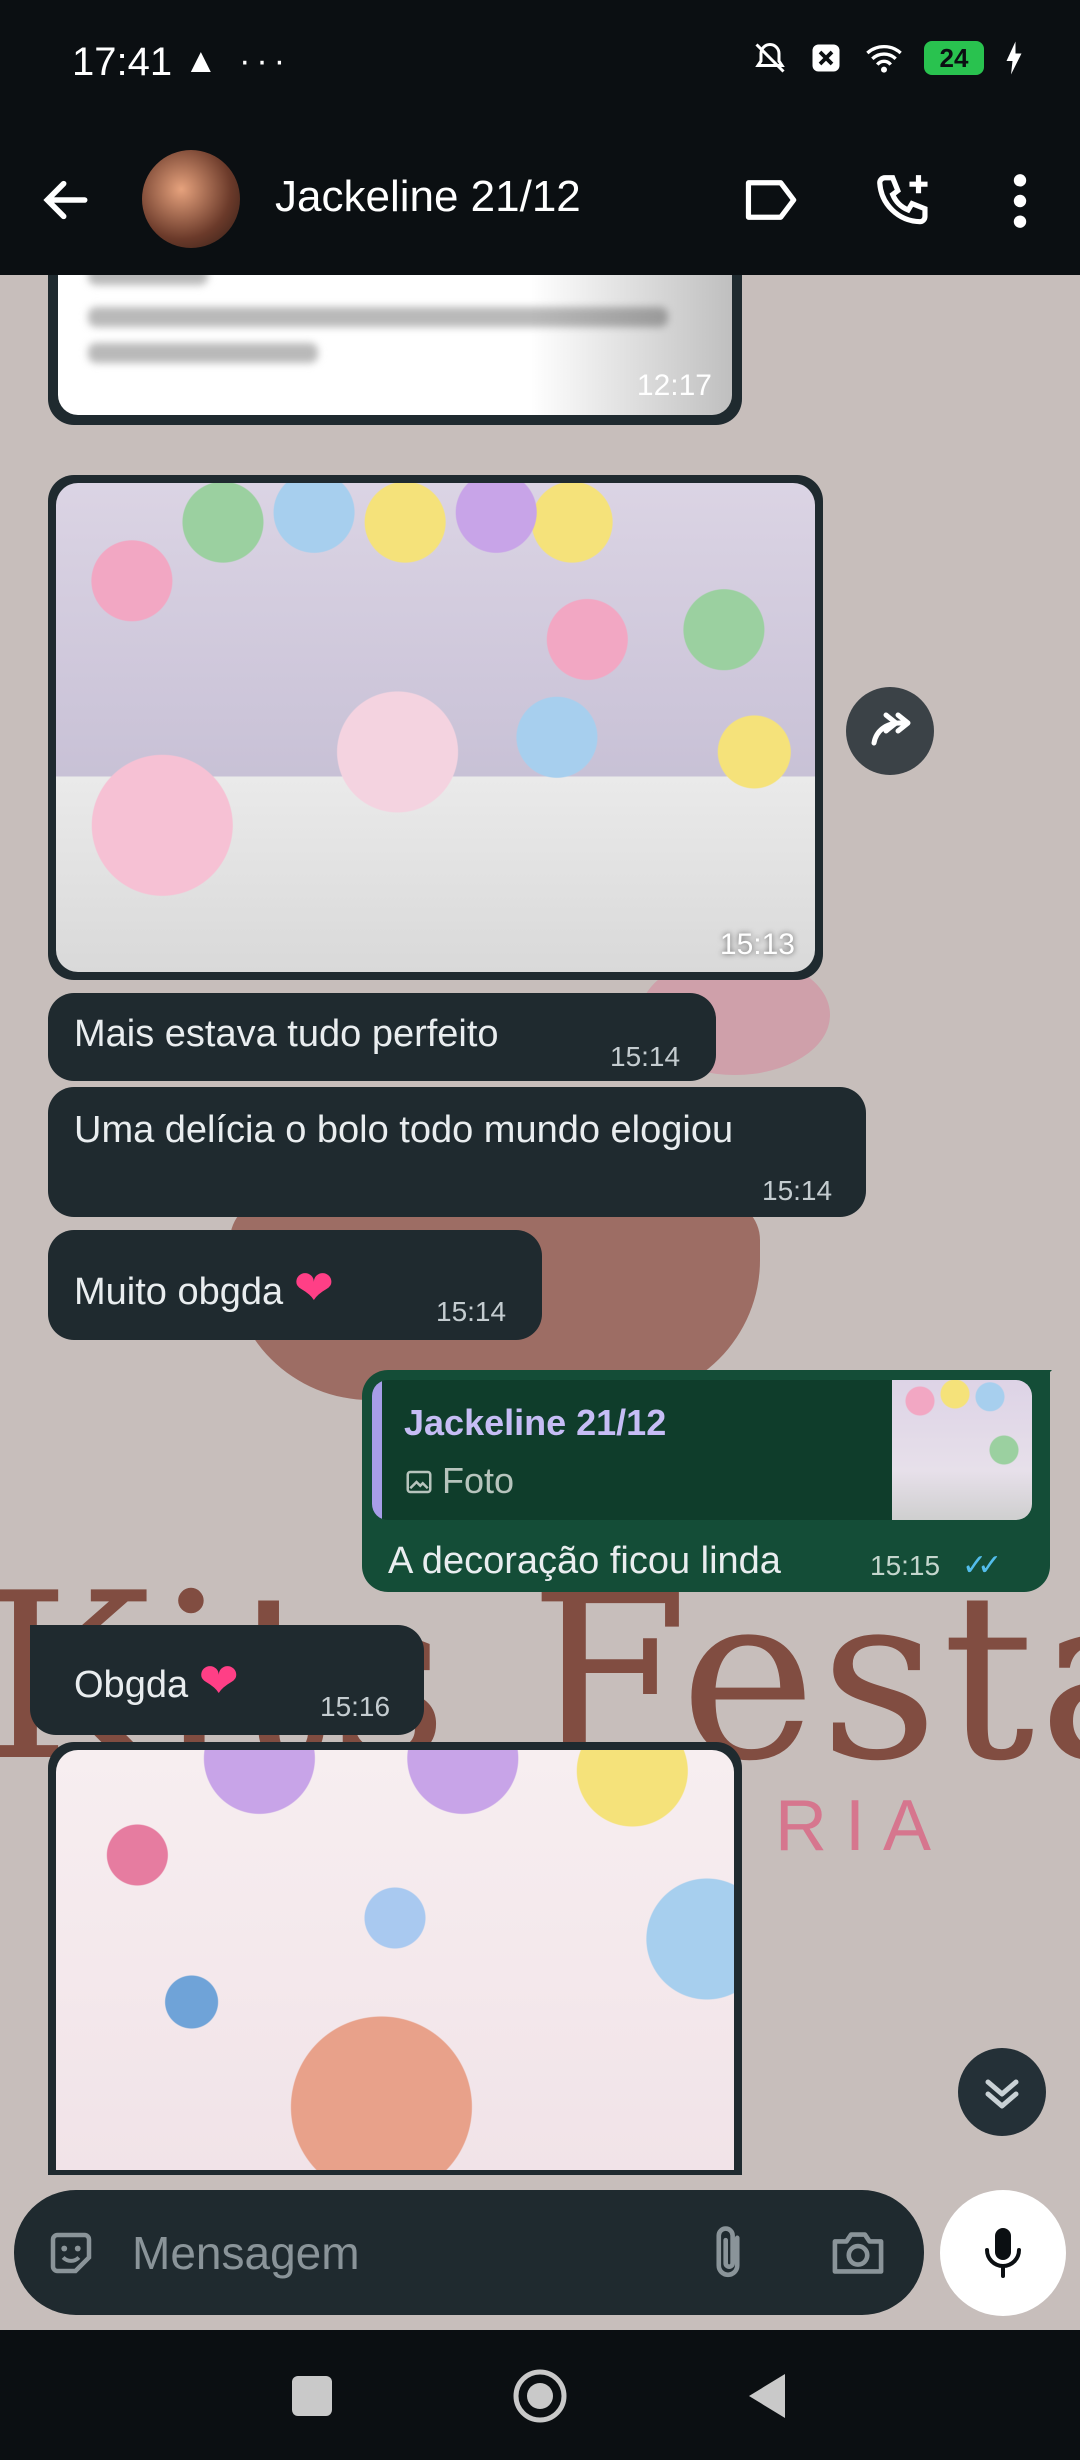 Image resolution: width=1080 pixels, height=2460 pixels. I want to click on message-input, so click(412, 2253).